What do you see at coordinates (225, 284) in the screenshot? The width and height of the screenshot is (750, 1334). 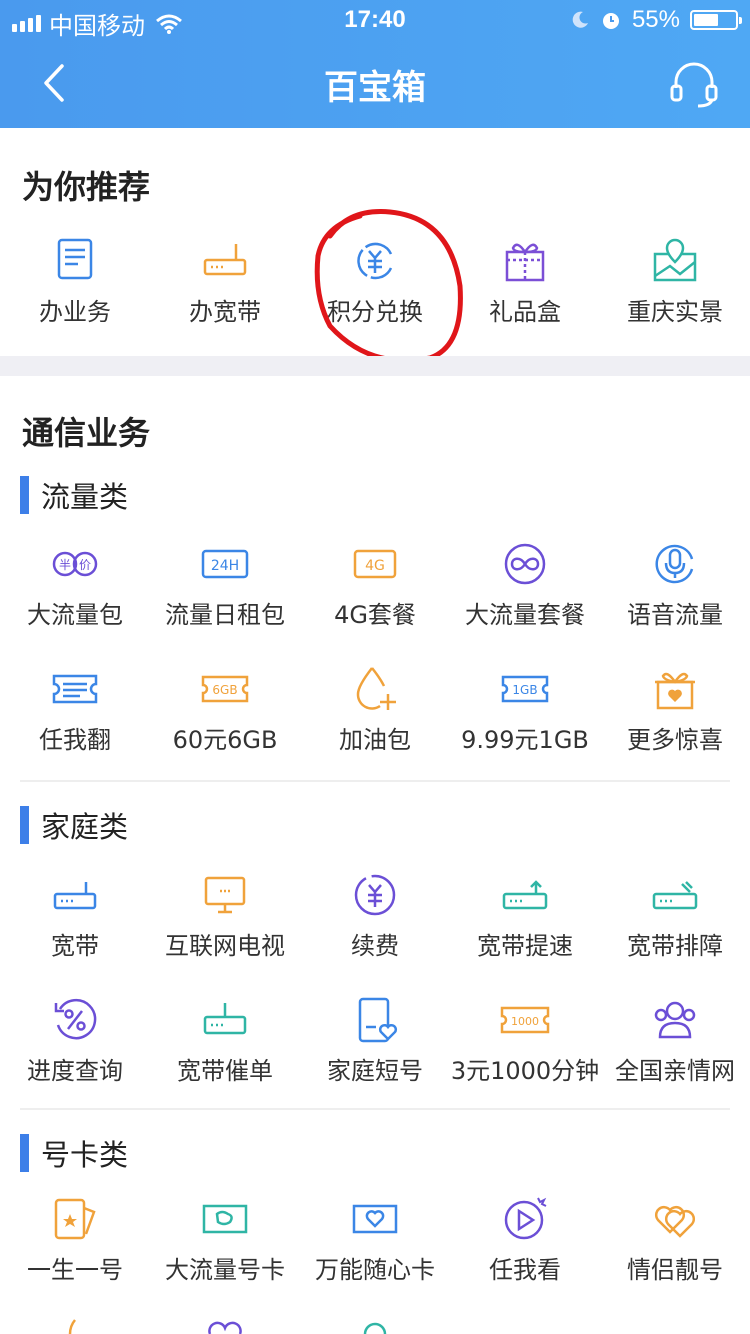 I see `recommend-item-broadband: 办宽带` at bounding box center [225, 284].